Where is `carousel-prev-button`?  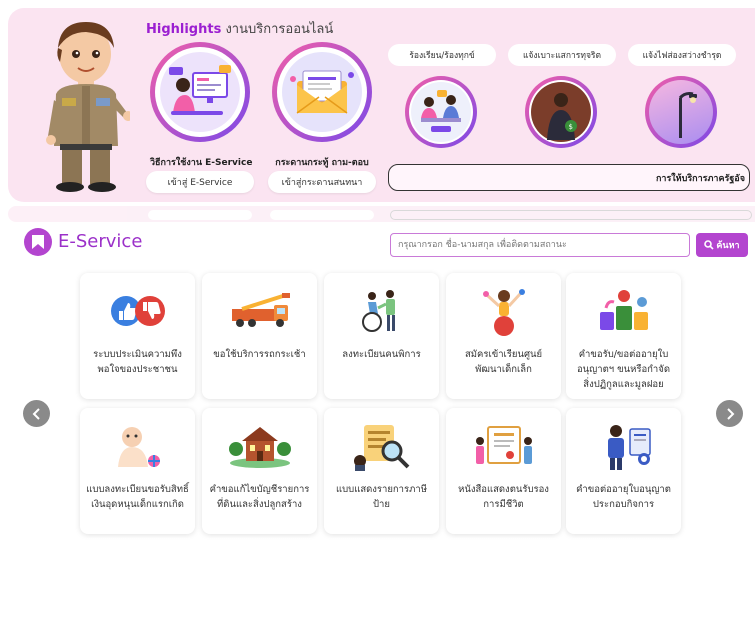
carousel-prev-button is located at coordinates (36, 413).